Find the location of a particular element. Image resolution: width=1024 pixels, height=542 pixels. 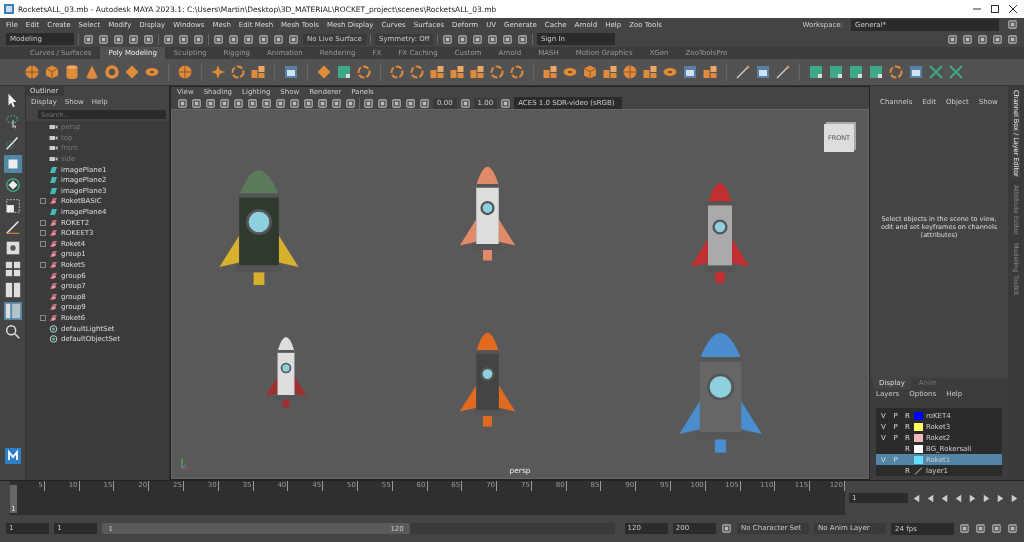

star-icon is located at coordinates (218, 72).